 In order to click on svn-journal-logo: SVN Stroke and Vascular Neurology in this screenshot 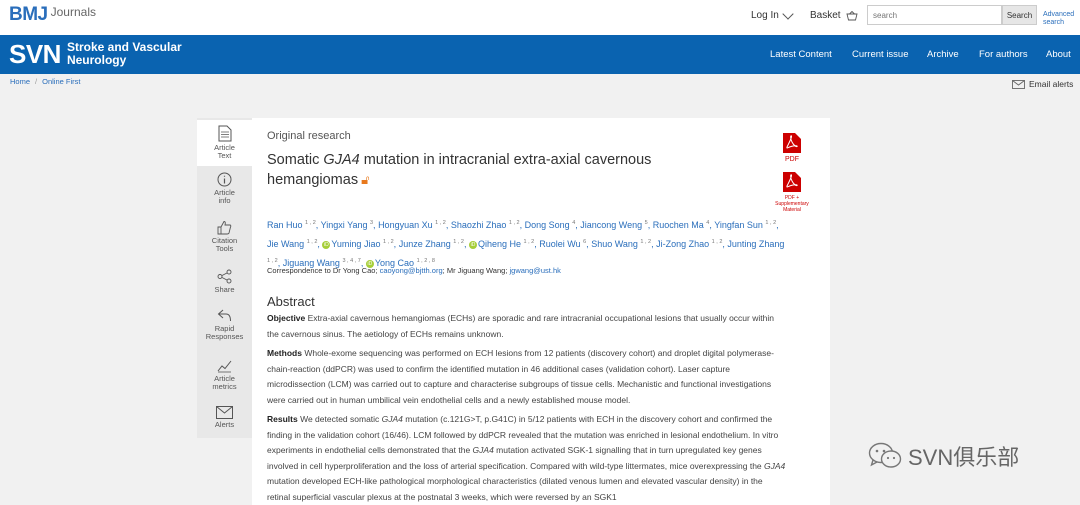, I will do `click(95, 54)`.